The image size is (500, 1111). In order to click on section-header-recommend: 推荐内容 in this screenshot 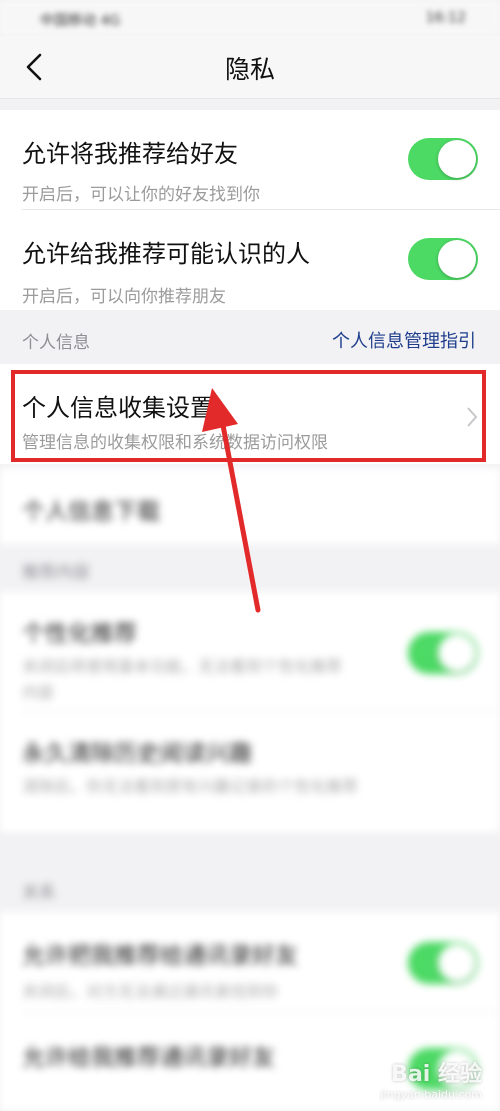, I will do `click(250, 568)`.